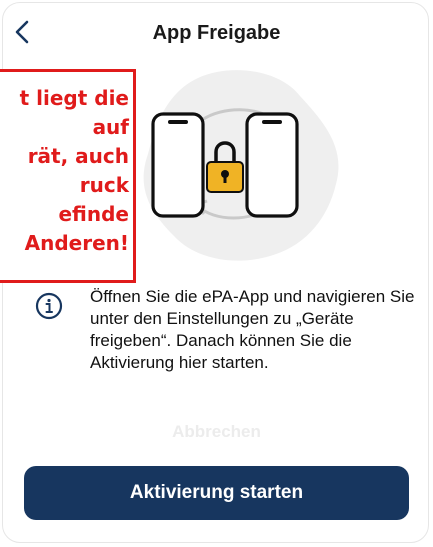 The image size is (433, 547). What do you see at coordinates (216, 432) in the screenshot?
I see `cancel-button: Abbrechen` at bounding box center [216, 432].